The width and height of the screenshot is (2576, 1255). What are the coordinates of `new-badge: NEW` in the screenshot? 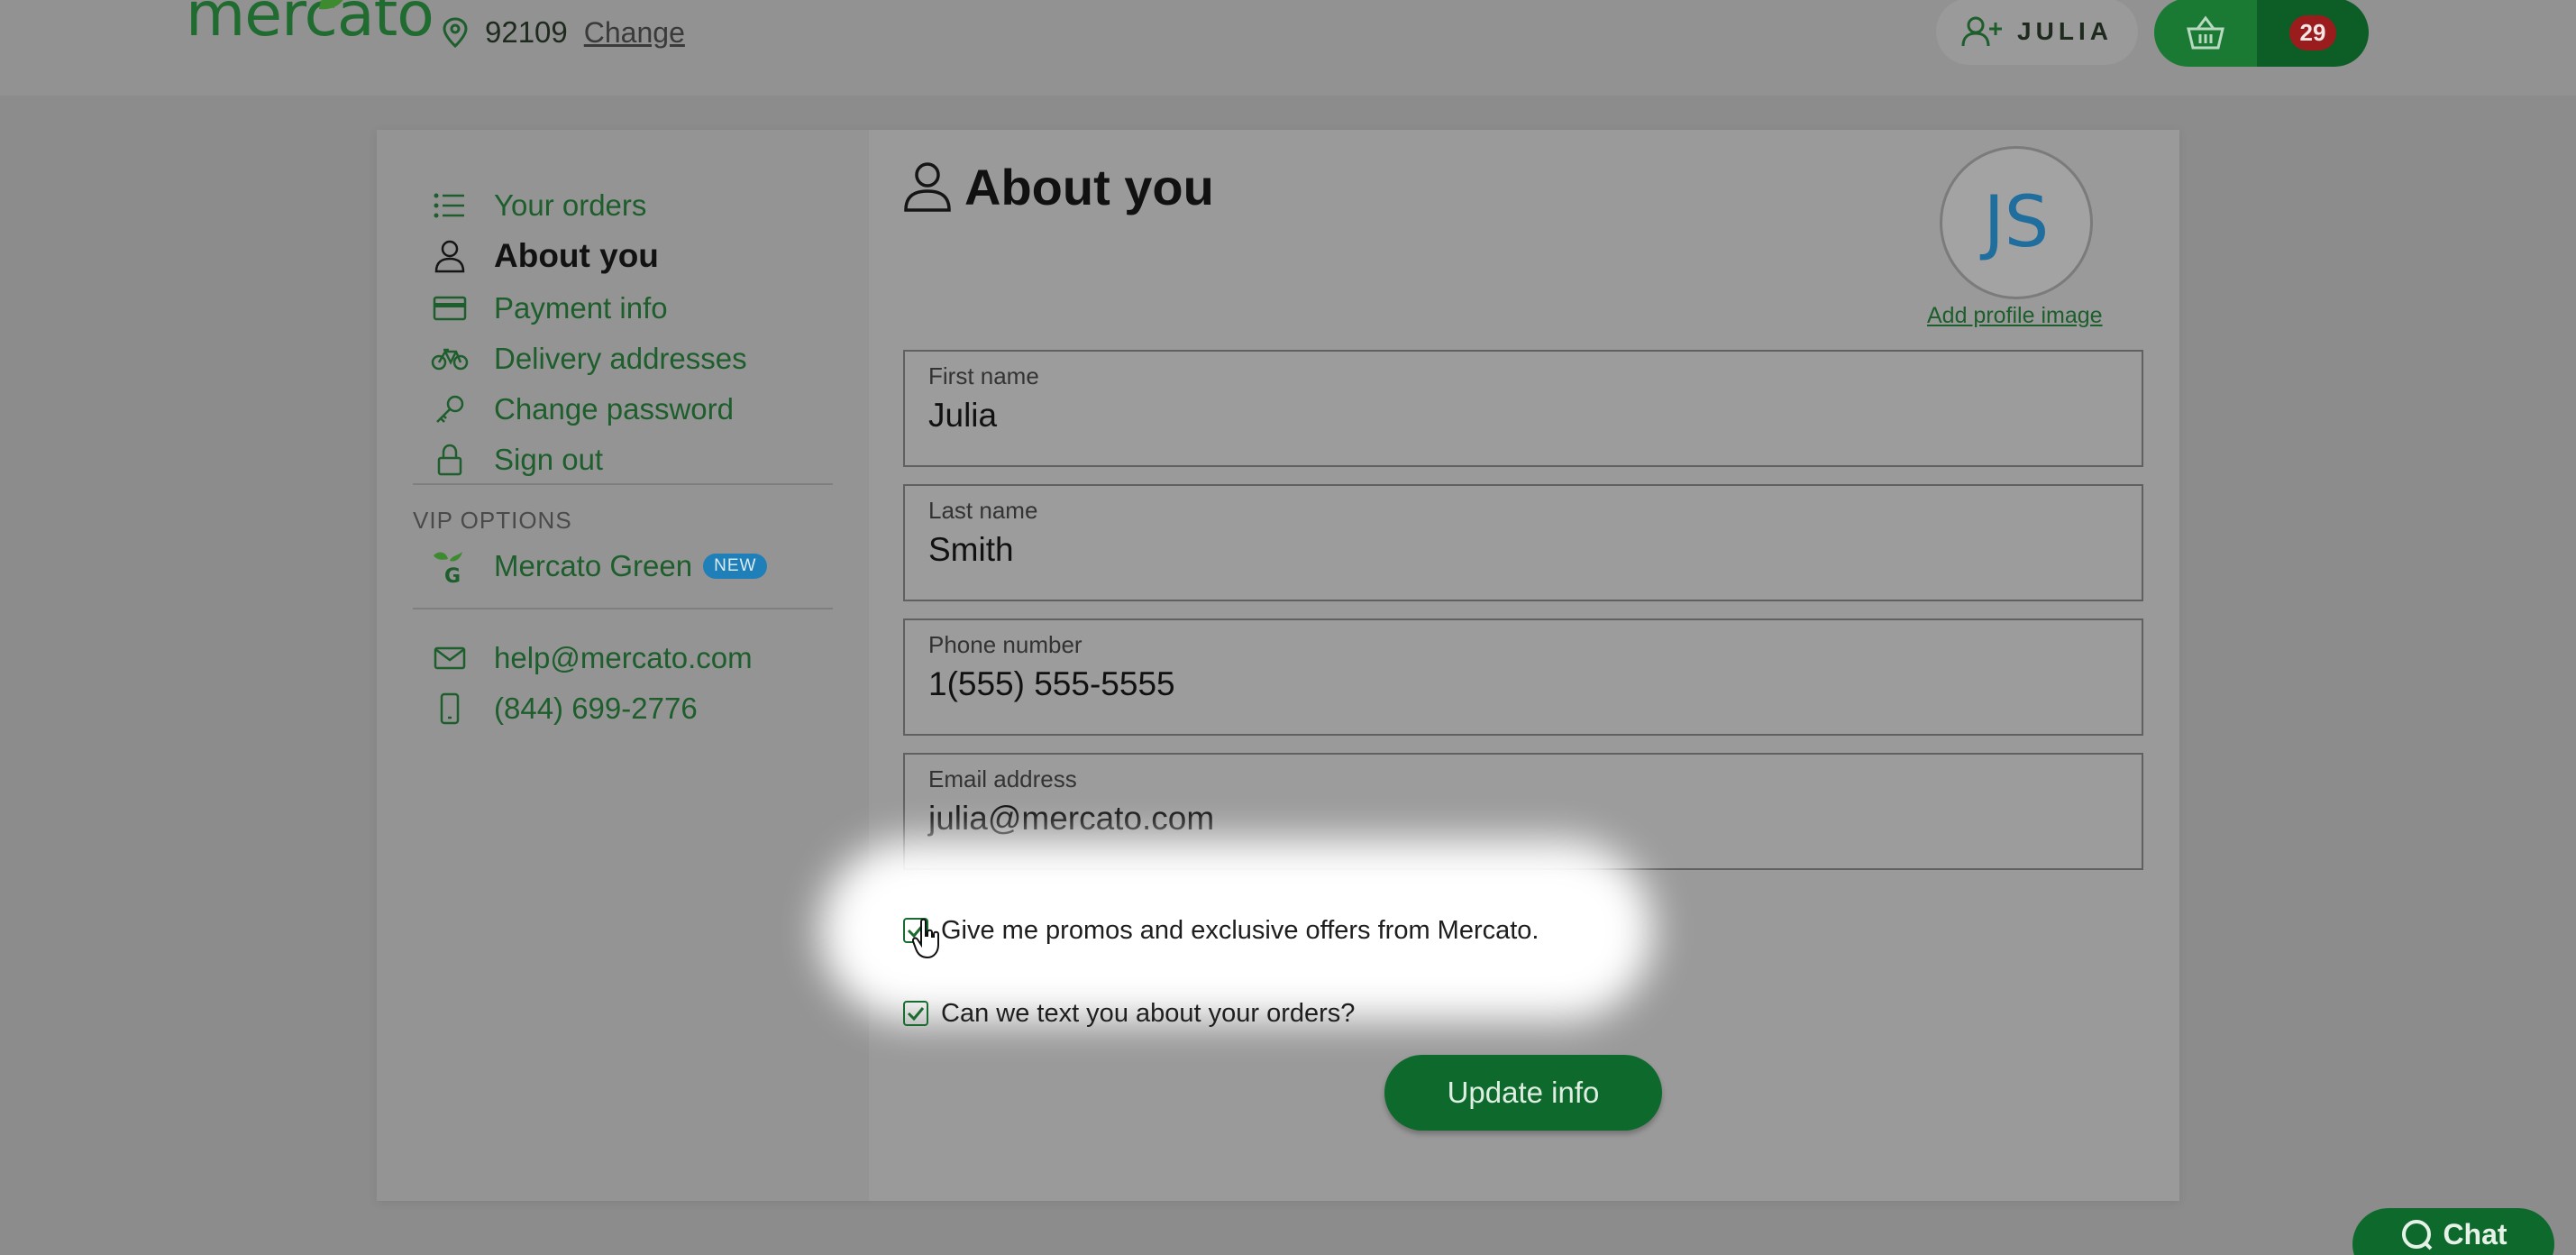 It's located at (735, 566).